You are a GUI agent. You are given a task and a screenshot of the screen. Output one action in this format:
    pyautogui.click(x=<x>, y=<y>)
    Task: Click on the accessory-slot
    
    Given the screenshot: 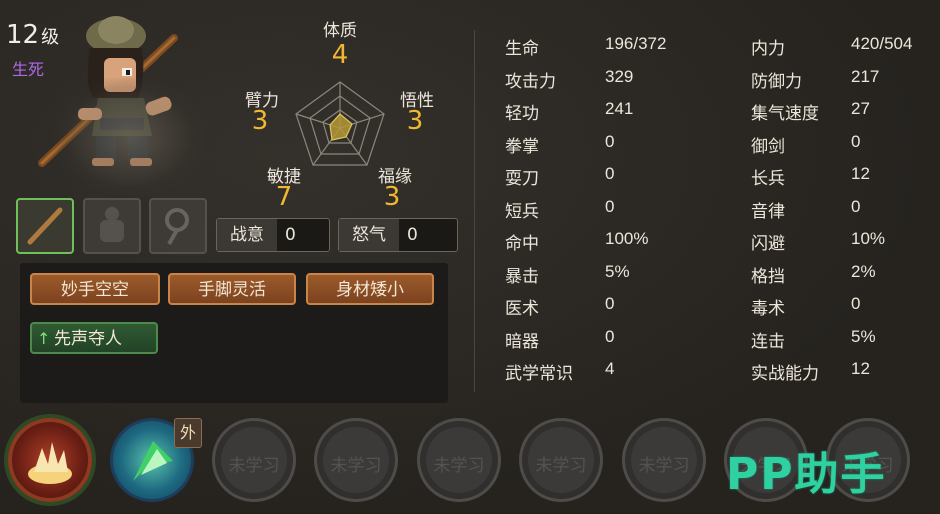 What is the action you would take?
    pyautogui.click(x=178, y=226)
    